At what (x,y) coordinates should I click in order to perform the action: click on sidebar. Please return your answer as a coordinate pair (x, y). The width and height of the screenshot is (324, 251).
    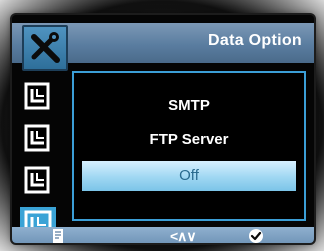
    Looking at the image, I should click on (41, 162).